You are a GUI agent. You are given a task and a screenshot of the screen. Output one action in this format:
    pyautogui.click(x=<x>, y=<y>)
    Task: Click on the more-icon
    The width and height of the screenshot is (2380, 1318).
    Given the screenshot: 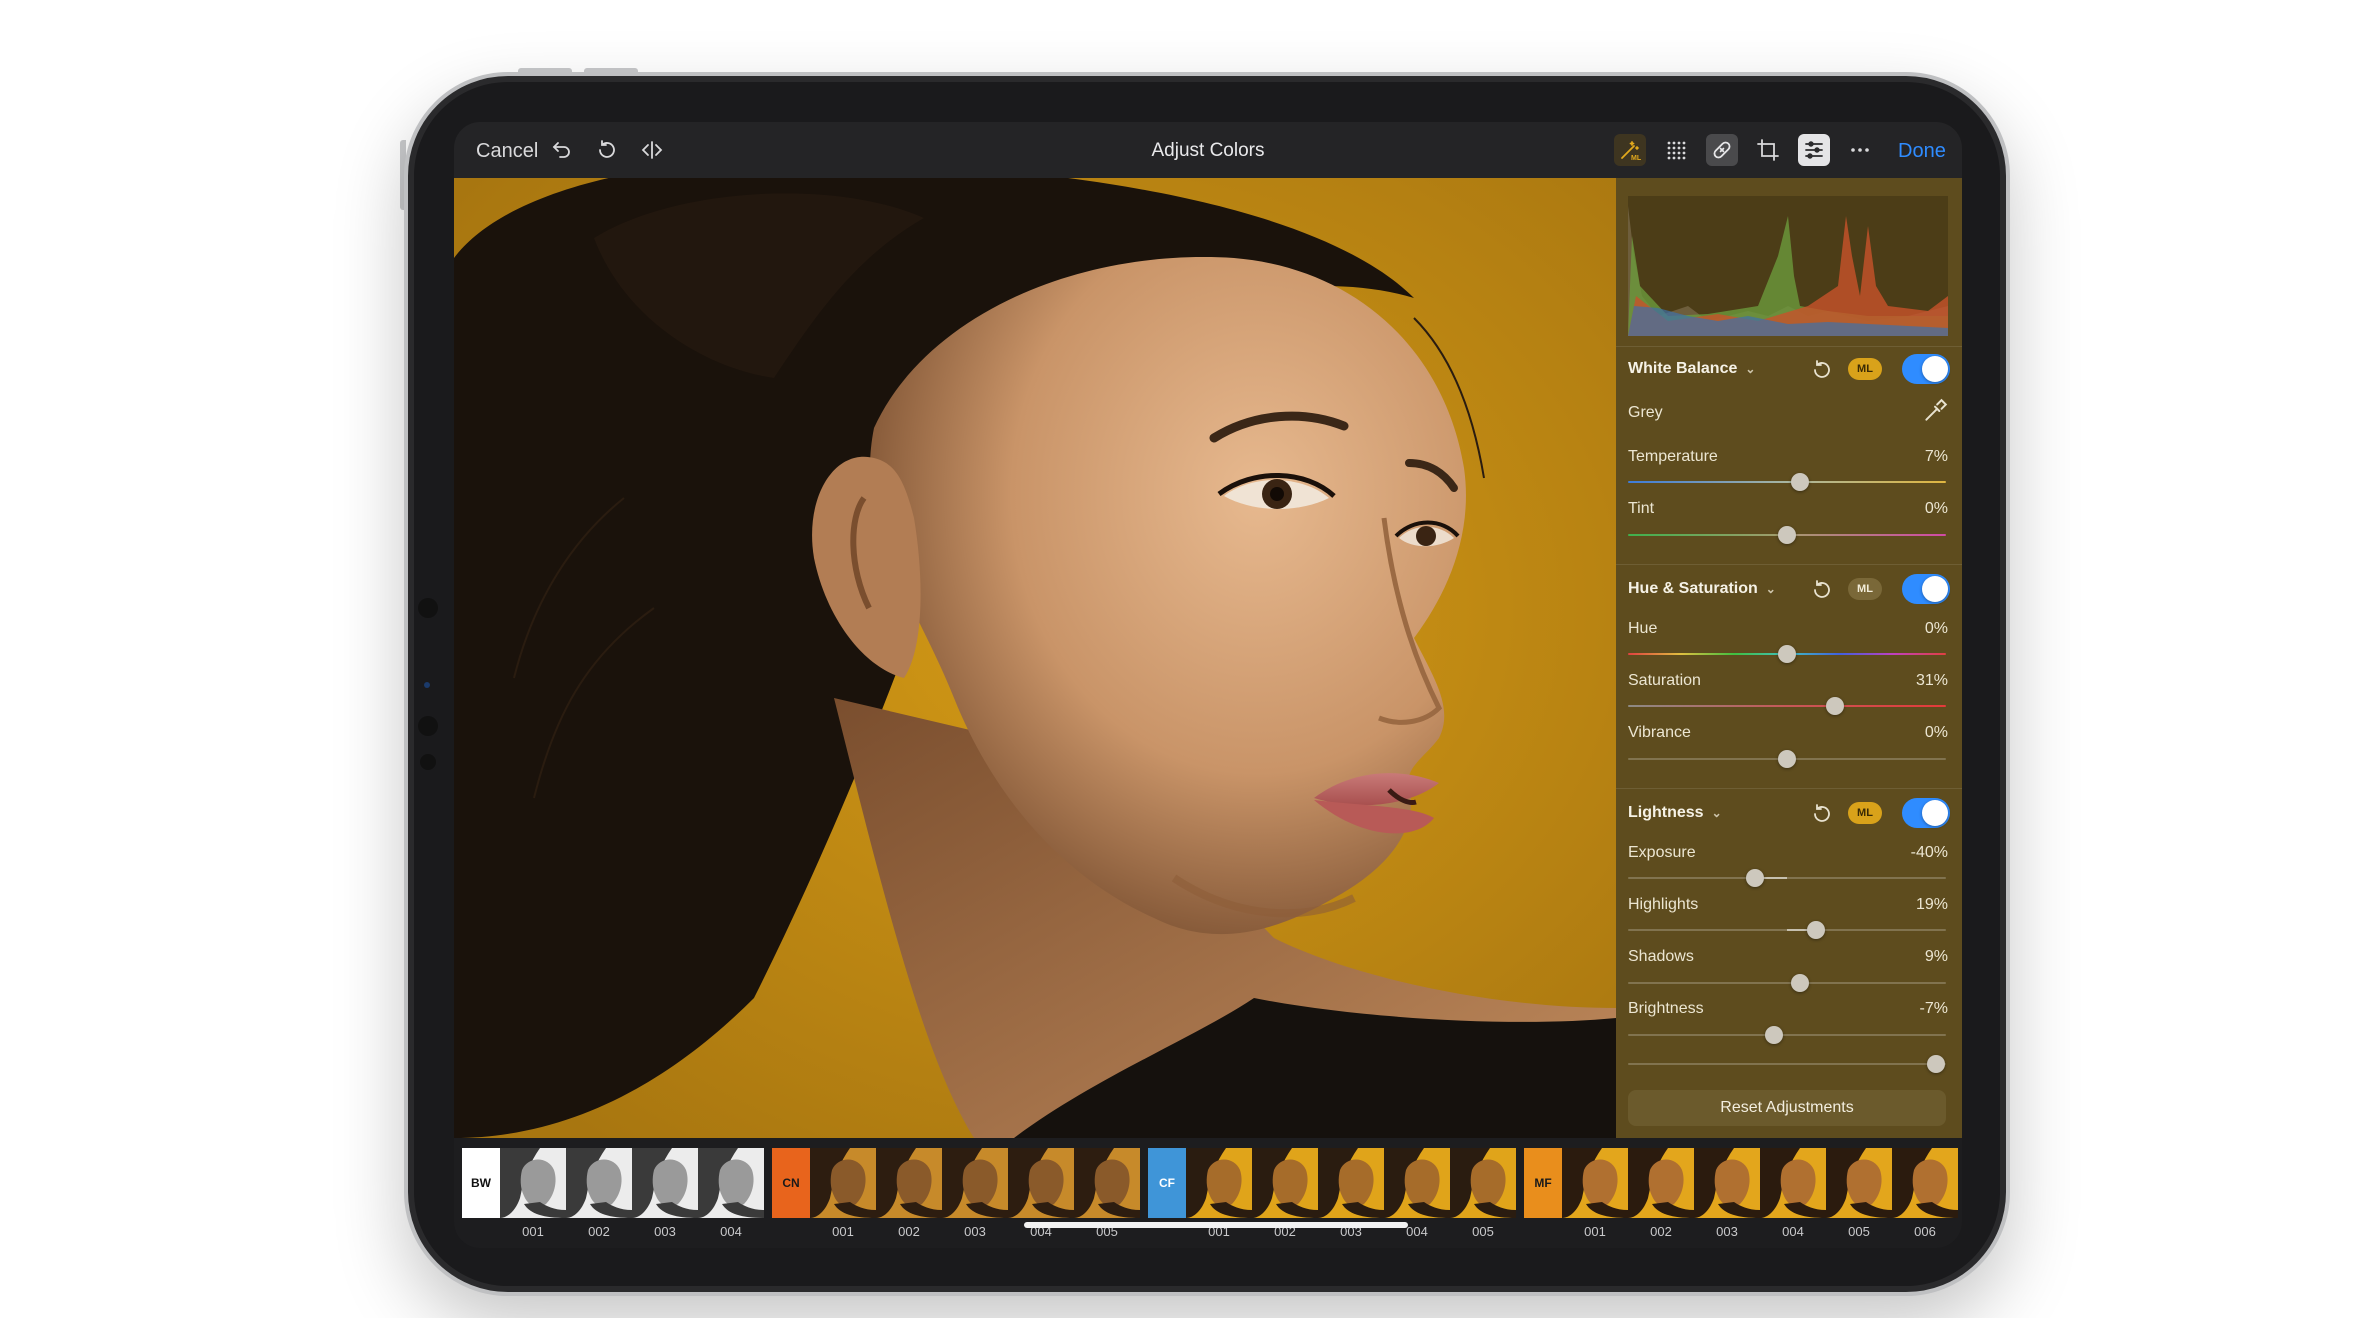 What is the action you would take?
    pyautogui.click(x=1860, y=150)
    